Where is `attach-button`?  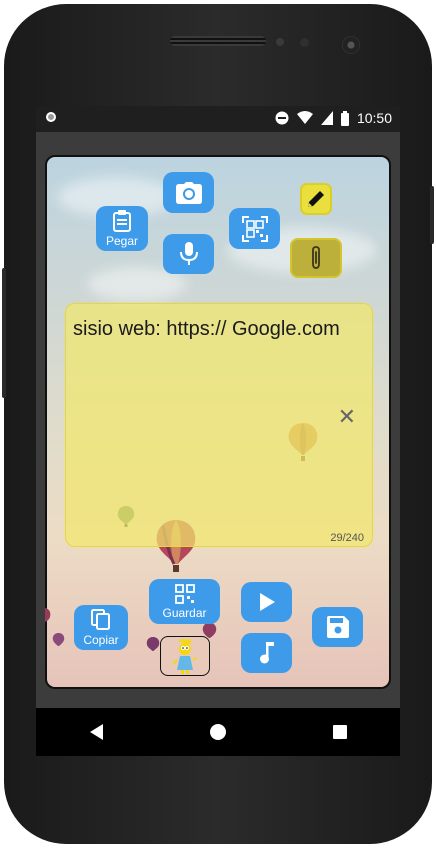 attach-button is located at coordinates (316, 258).